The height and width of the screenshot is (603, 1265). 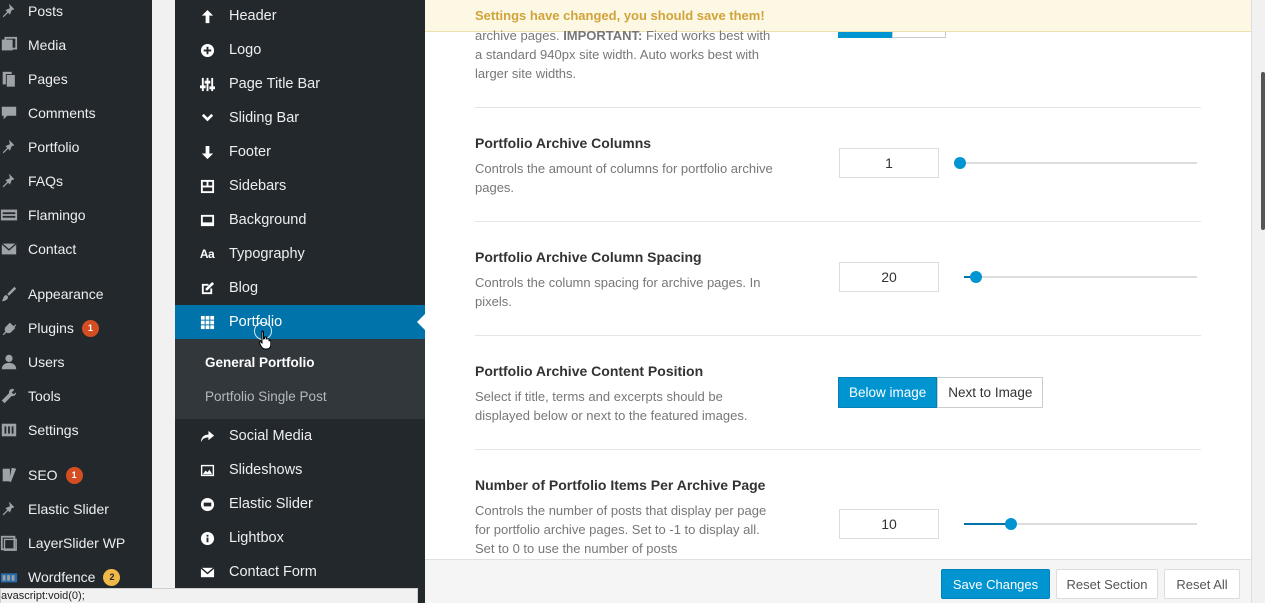 I want to click on items-per-page-slider, so click(x=1080, y=524).